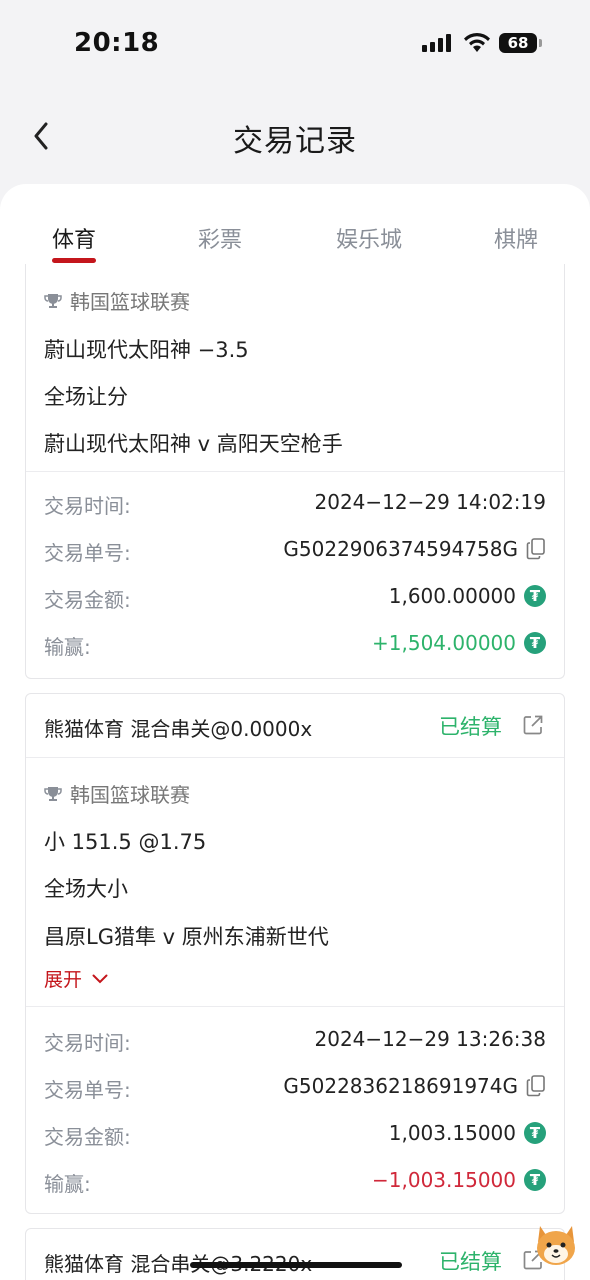  I want to click on trade-time-value: 2024−12−29 13:26:38, so click(430, 1039).